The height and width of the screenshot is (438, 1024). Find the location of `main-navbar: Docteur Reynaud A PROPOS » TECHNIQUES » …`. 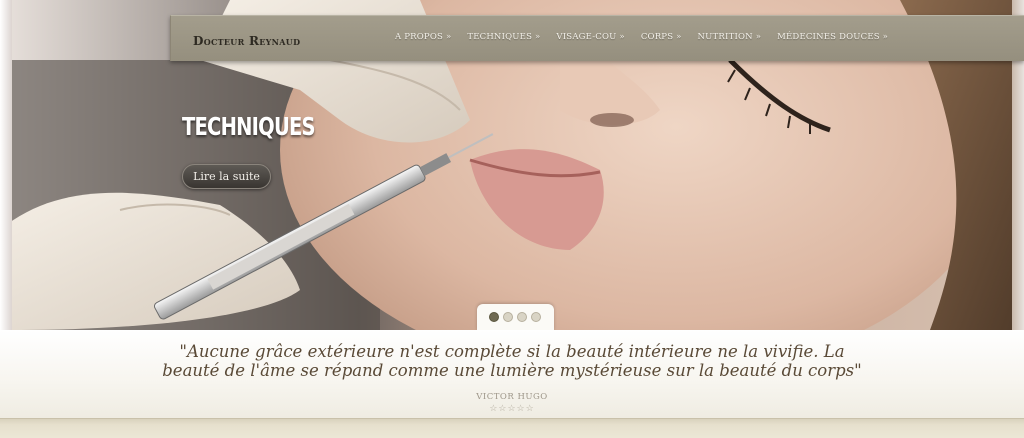

main-navbar: Docteur Reynaud A PROPOS » TECHNIQUES » … is located at coordinates (597, 38).